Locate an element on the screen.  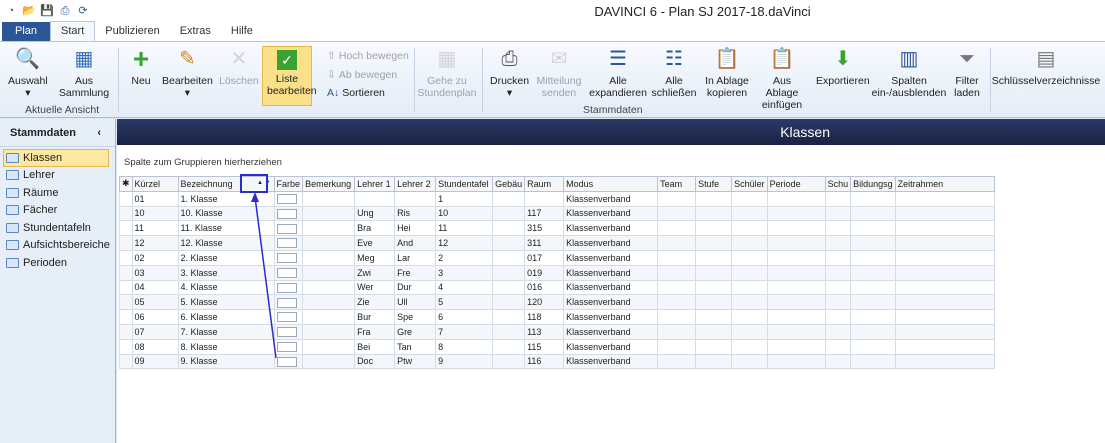
table-row: 12 12. Klasse Eve And 12 311 Klassenverband is located at coordinates (557, 243).